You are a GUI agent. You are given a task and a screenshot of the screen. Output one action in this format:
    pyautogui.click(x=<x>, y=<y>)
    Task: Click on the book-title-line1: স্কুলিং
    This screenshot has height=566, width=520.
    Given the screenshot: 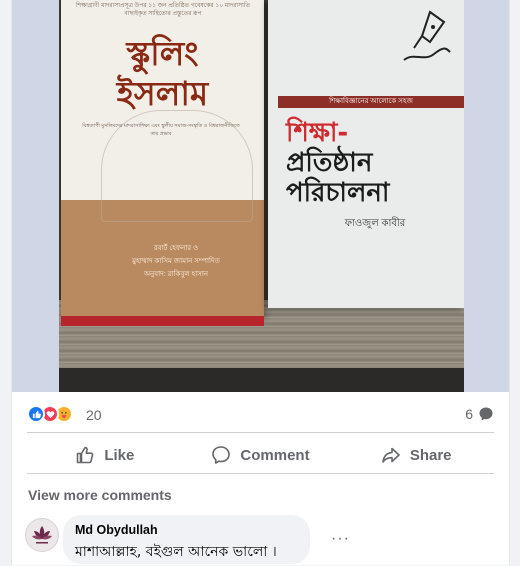 What is the action you would take?
    pyautogui.click(x=162, y=53)
    